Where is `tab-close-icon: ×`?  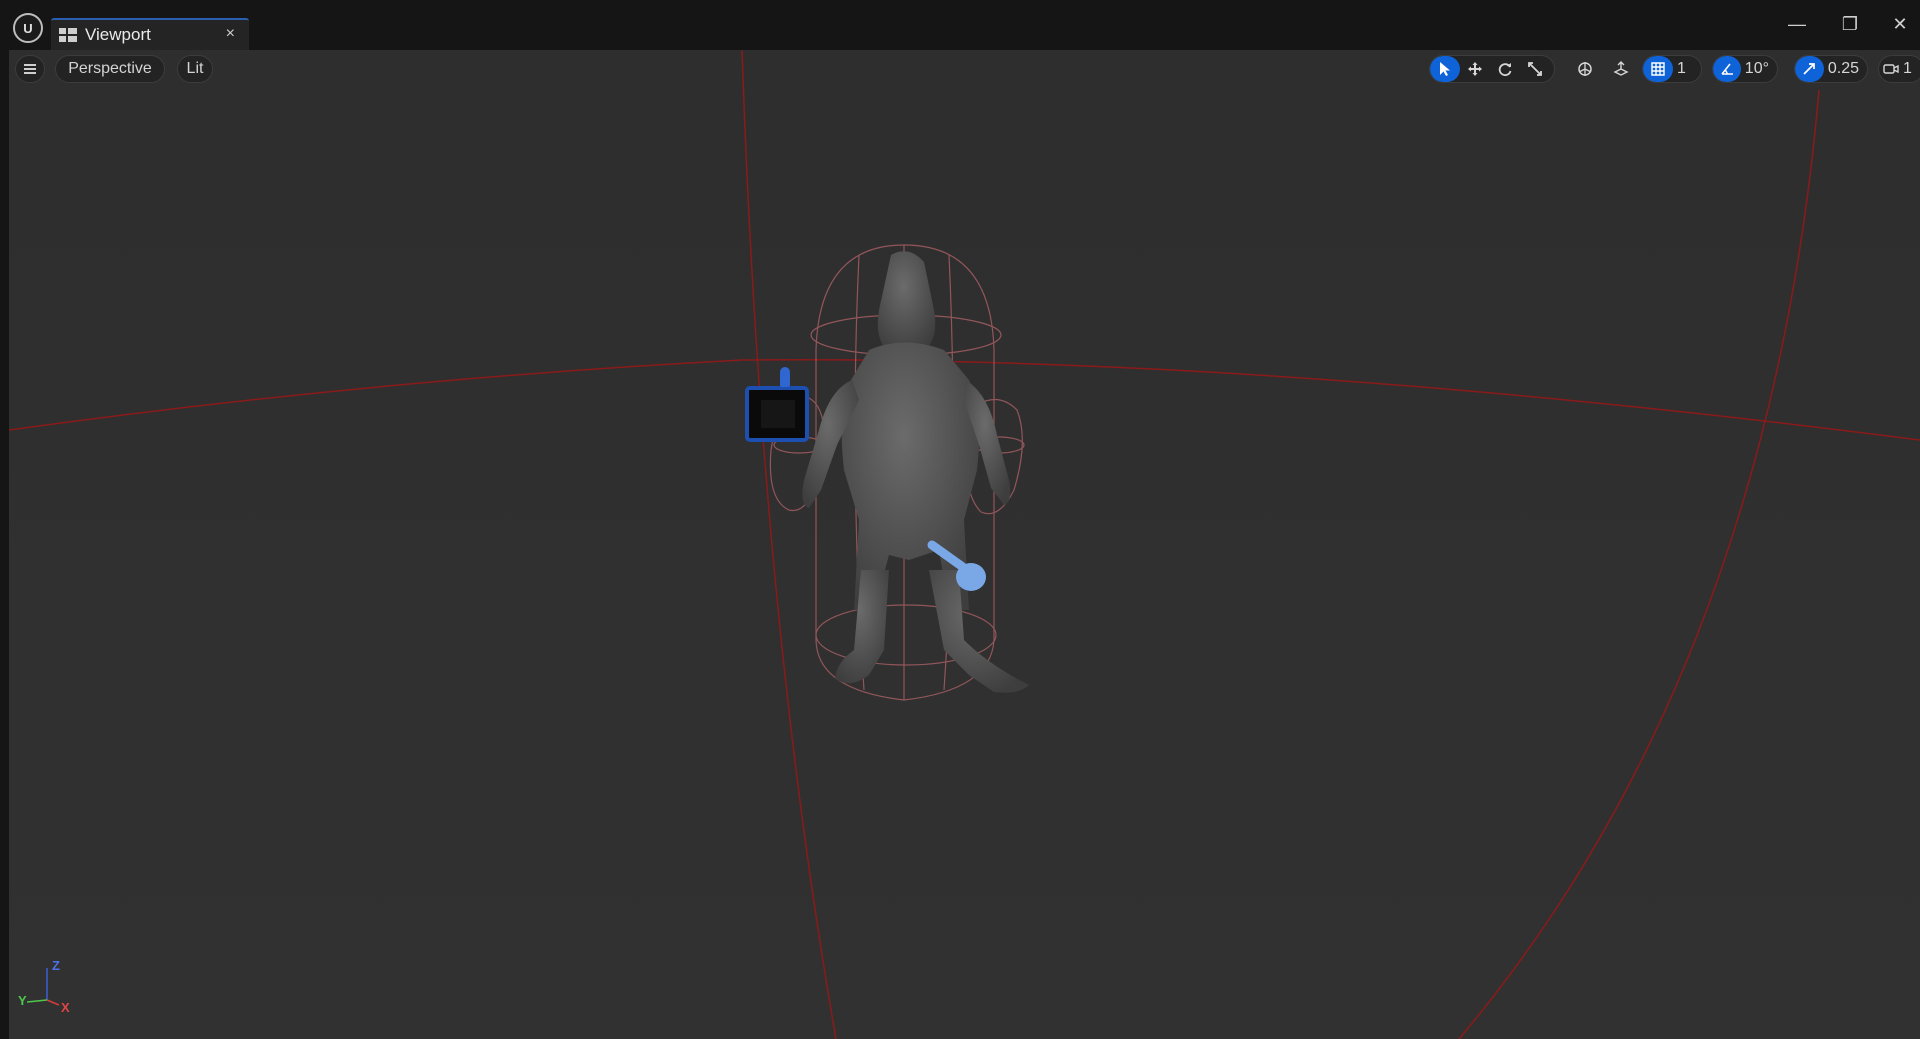
tab-close-icon: × is located at coordinates (230, 34).